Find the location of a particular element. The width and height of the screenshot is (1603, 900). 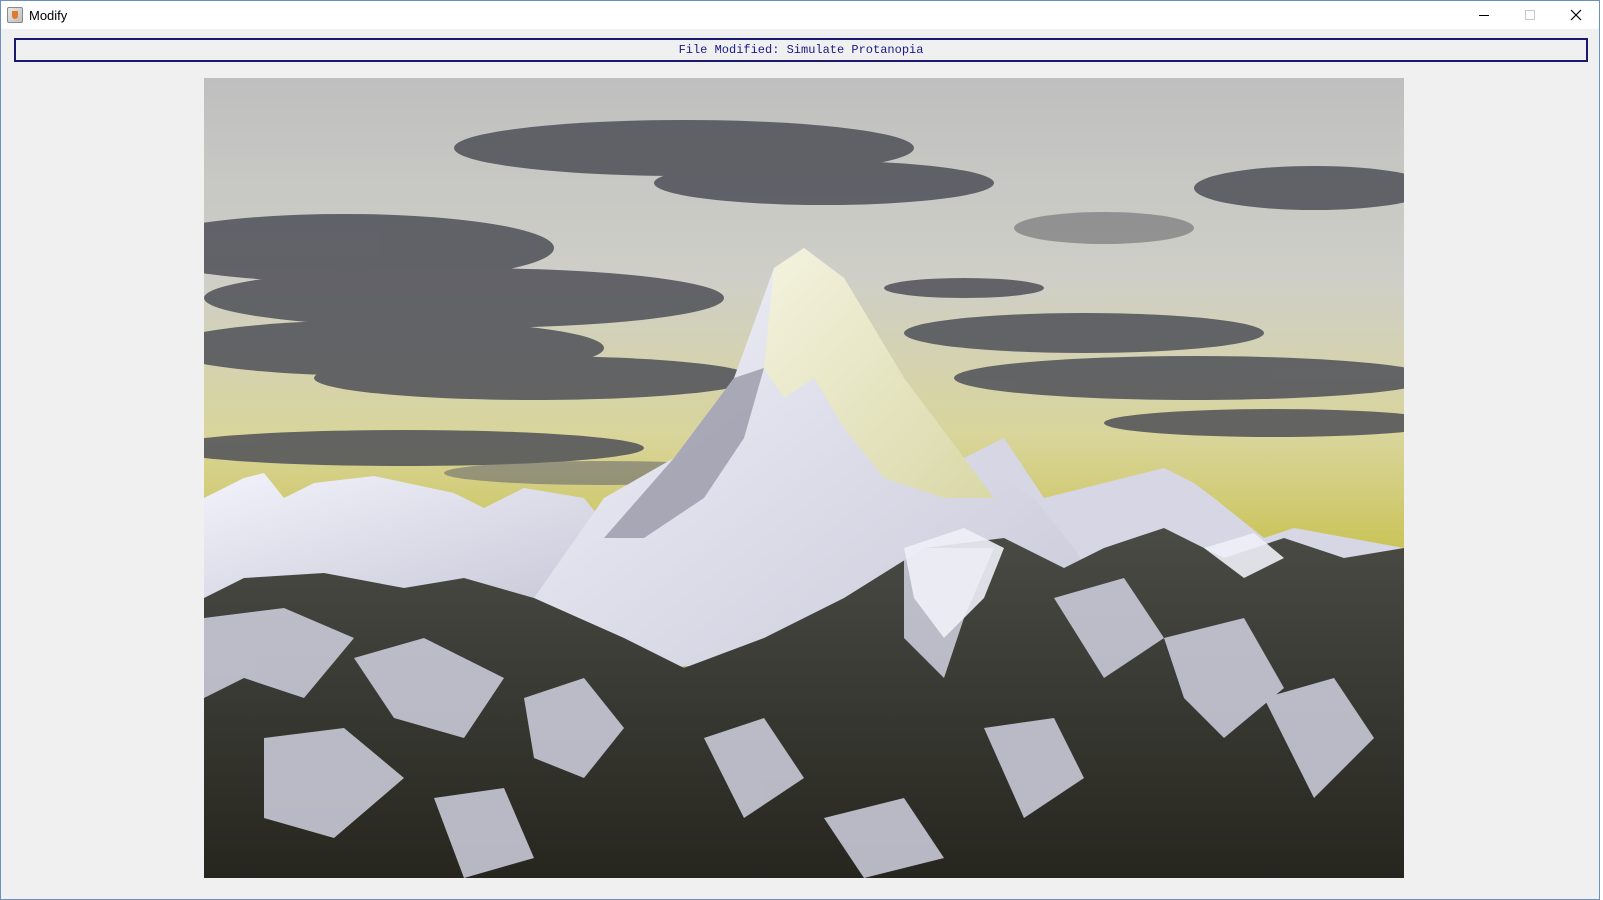

status-text: File Modified: Simulate Protanopia is located at coordinates (801, 50).